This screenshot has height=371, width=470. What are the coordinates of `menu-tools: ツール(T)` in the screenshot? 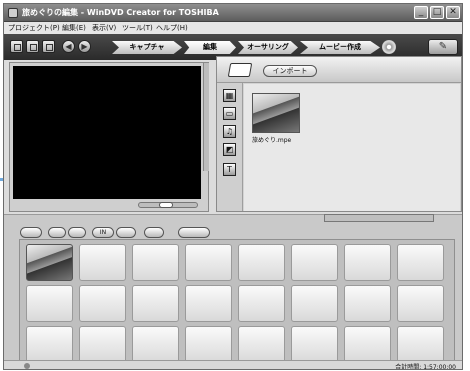 It's located at (137, 28).